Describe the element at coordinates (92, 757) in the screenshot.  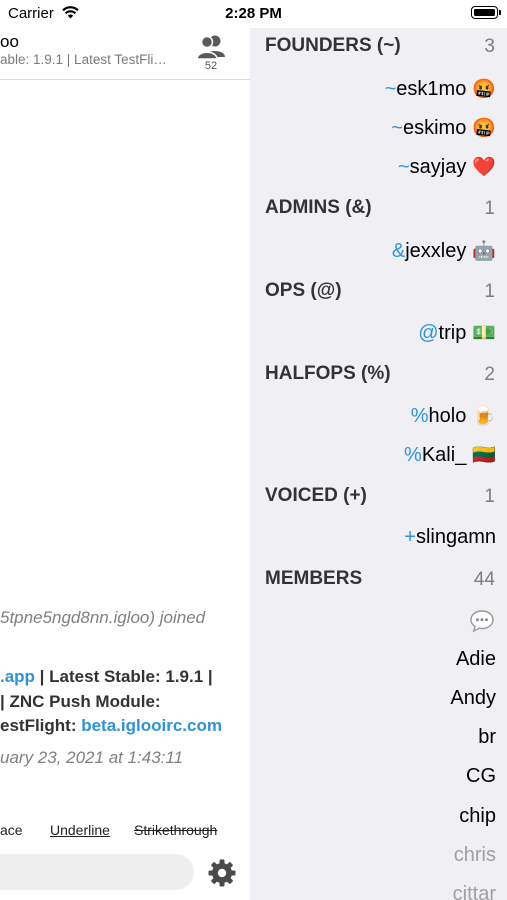
I see `date-message: uary 23, 2021 at 1:43:11` at that location.